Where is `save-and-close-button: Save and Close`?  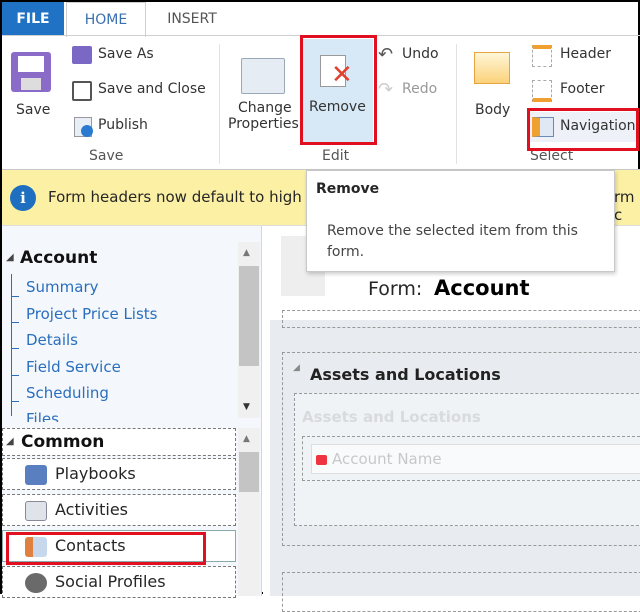
save-and-close-button: Save and Close is located at coordinates (145, 91).